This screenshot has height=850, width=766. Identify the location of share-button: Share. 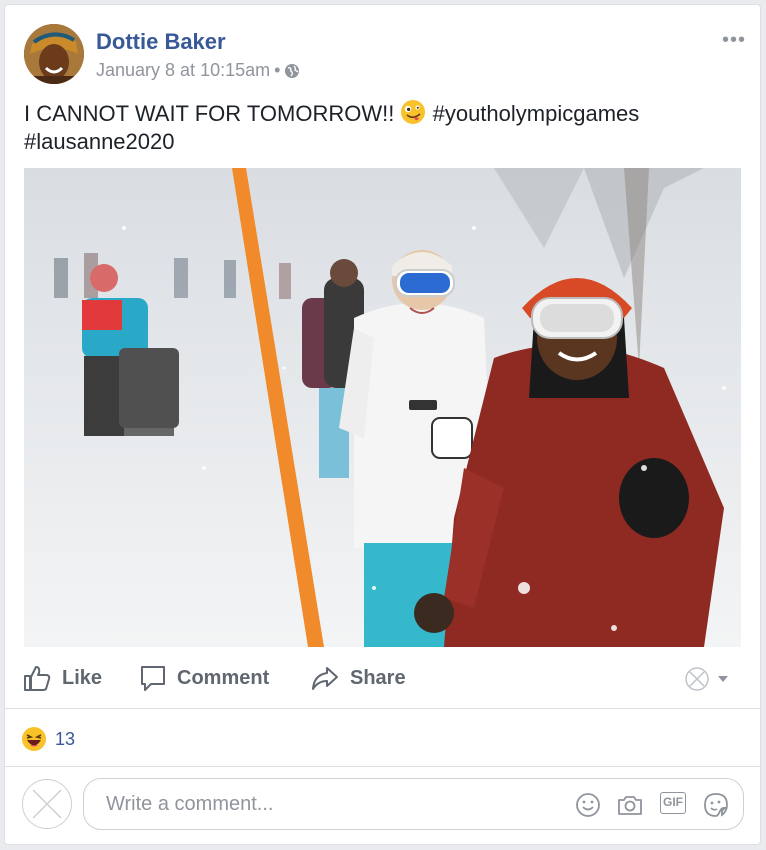
(358, 678).